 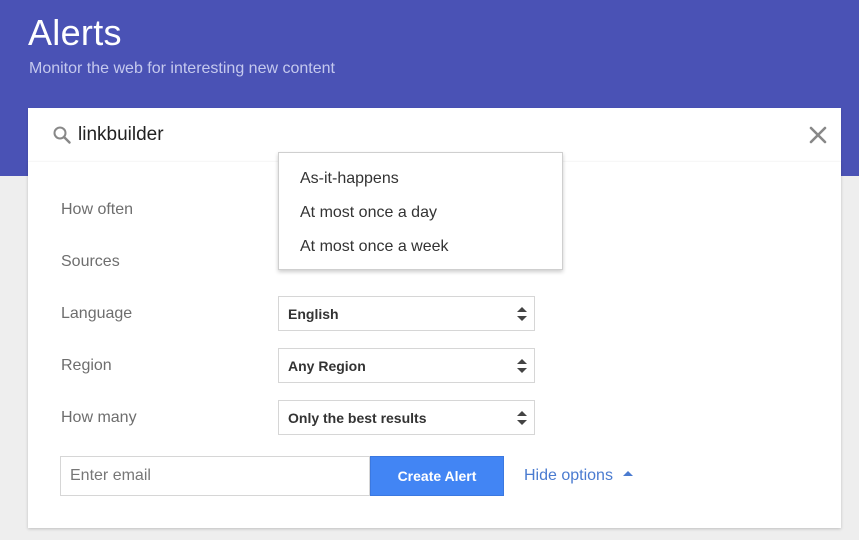 What do you see at coordinates (62, 135) in the screenshot?
I see `search-icon` at bounding box center [62, 135].